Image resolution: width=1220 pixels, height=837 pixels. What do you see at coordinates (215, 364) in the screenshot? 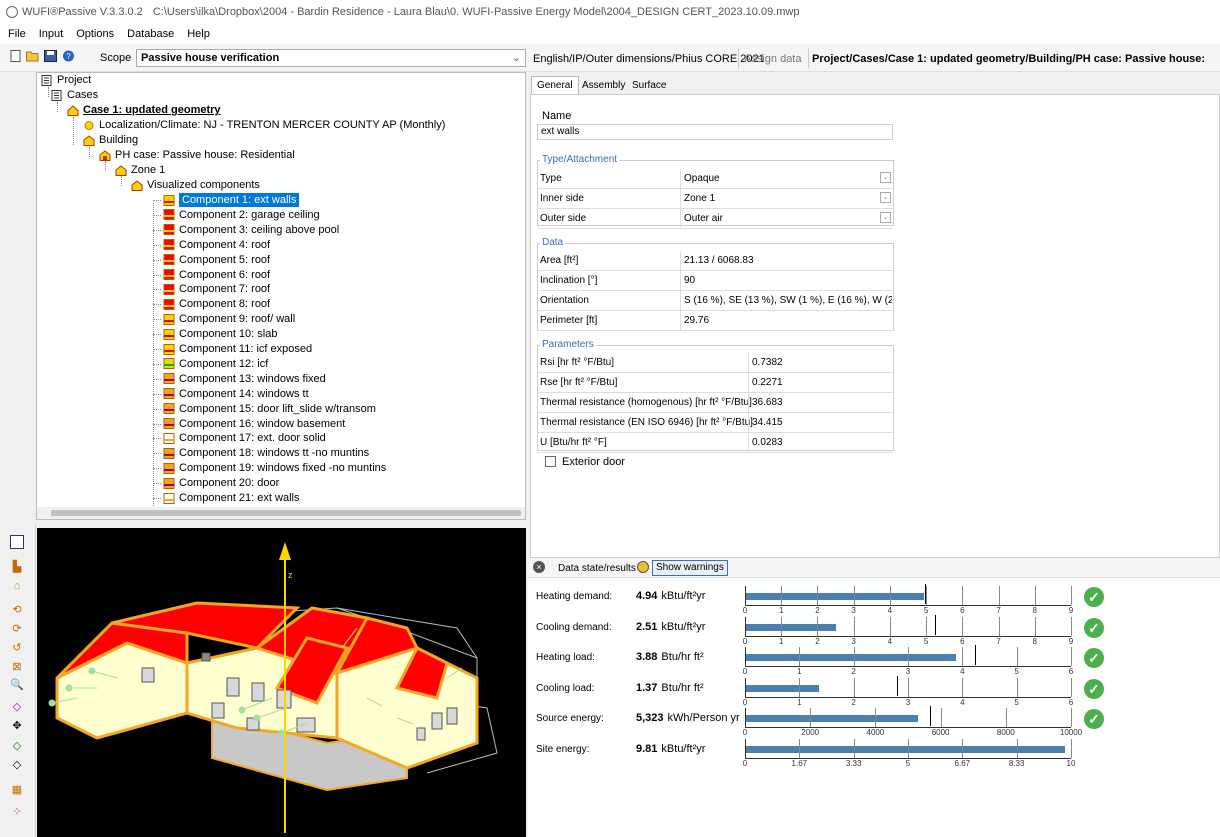
I see `tree-node-component: Component 12: icf` at bounding box center [215, 364].